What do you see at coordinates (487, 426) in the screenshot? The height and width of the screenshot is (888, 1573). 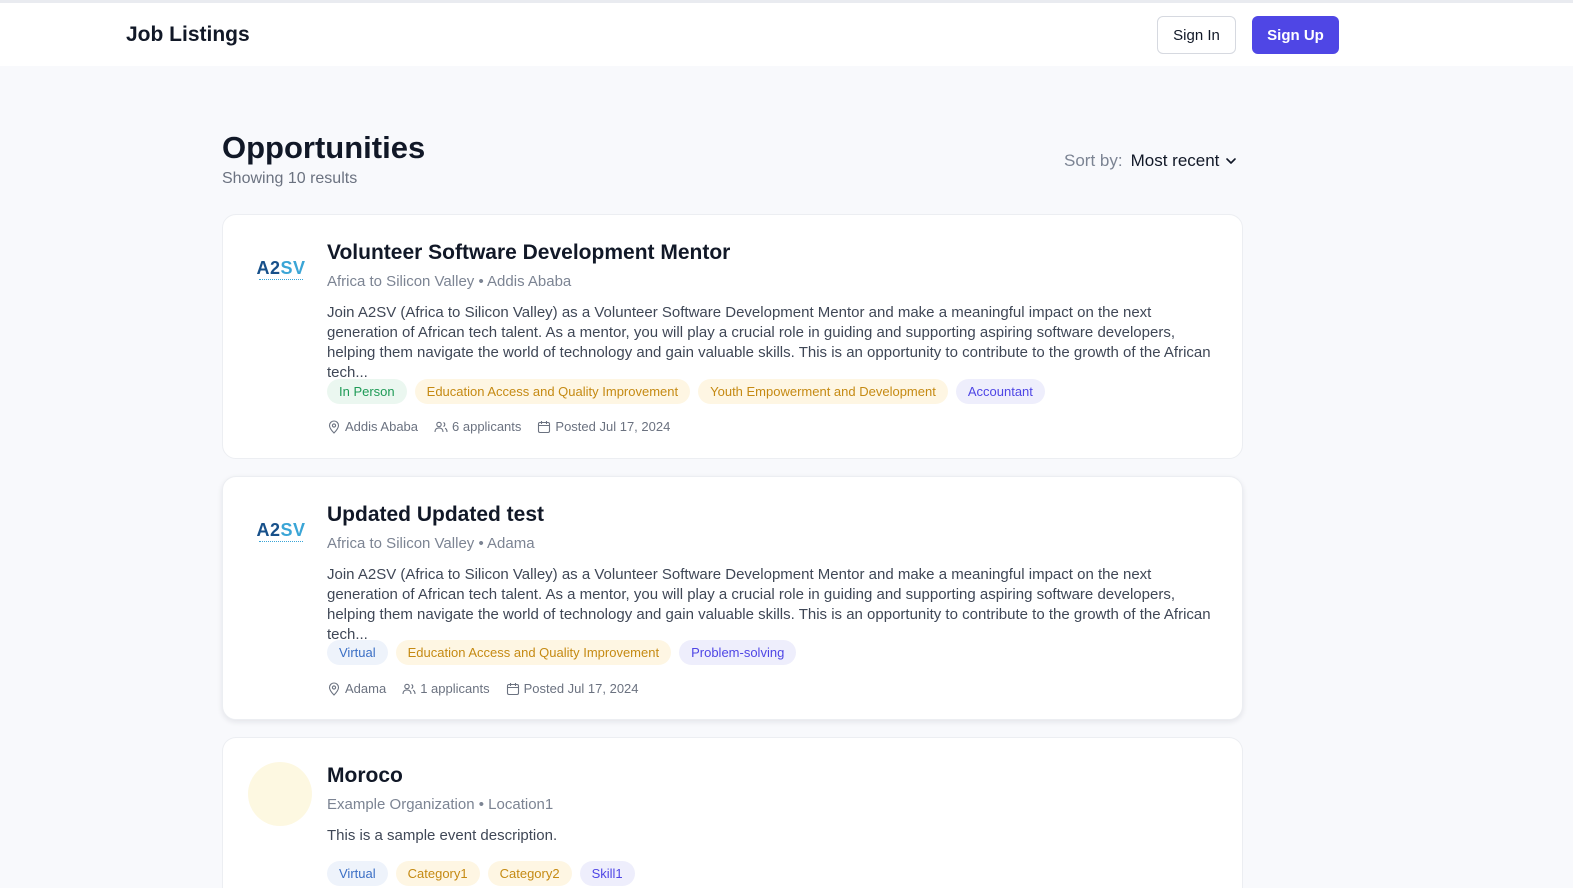 I see `job-applicants-text: 6 applicants` at bounding box center [487, 426].